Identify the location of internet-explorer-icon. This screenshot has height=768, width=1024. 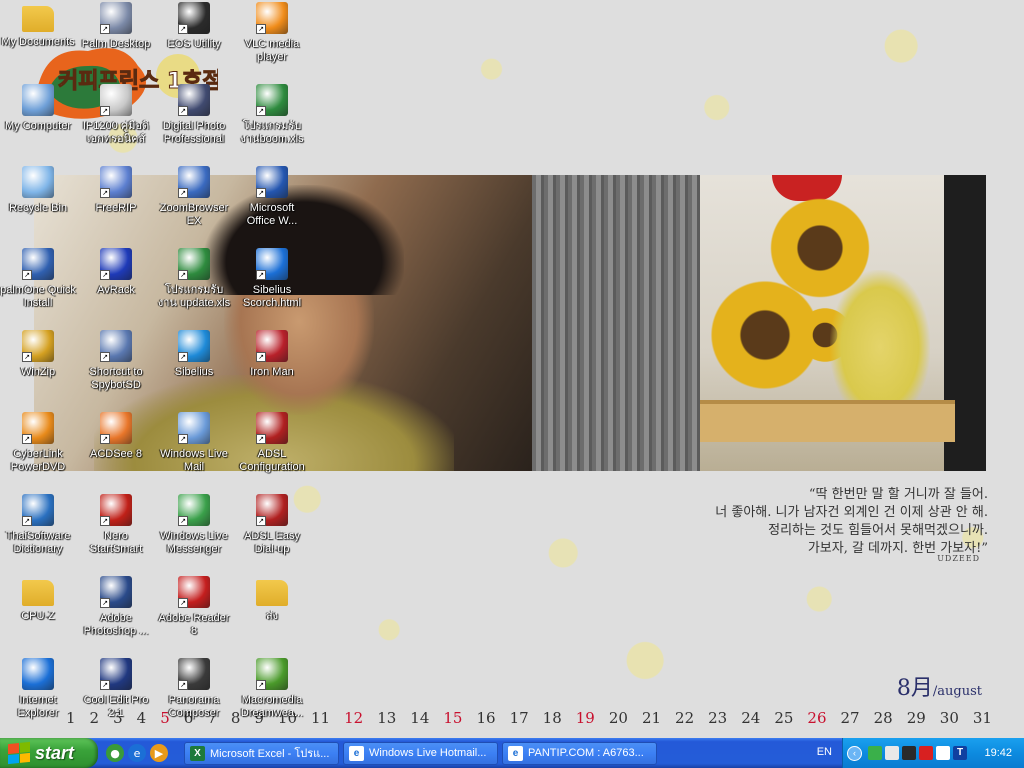
(38, 674).